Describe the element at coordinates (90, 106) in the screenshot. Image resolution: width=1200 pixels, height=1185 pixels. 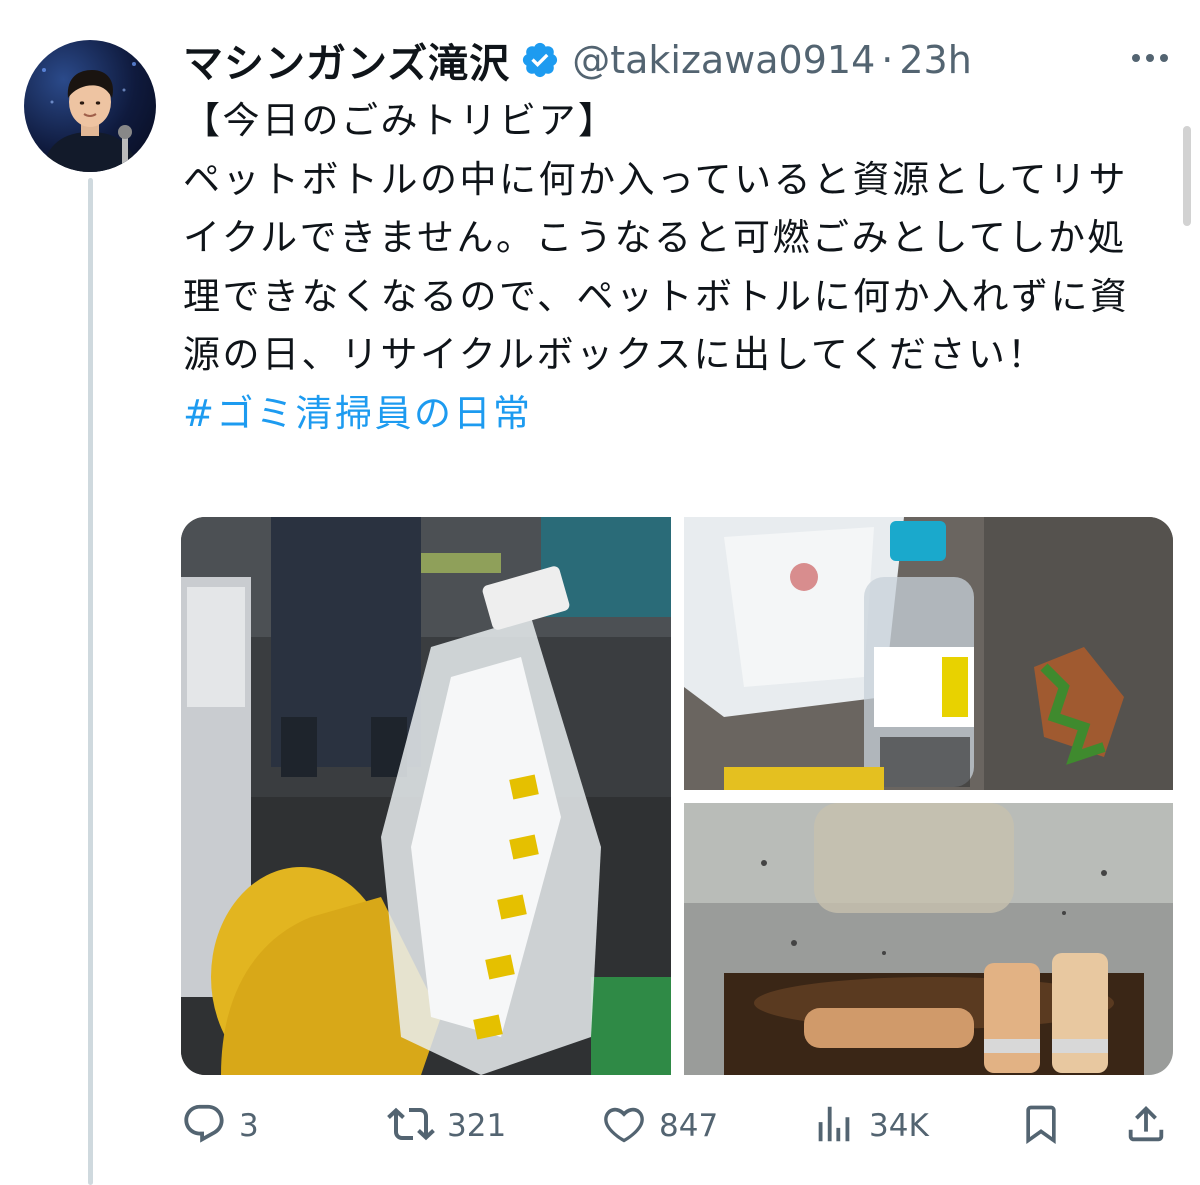
I see `avatar` at that location.